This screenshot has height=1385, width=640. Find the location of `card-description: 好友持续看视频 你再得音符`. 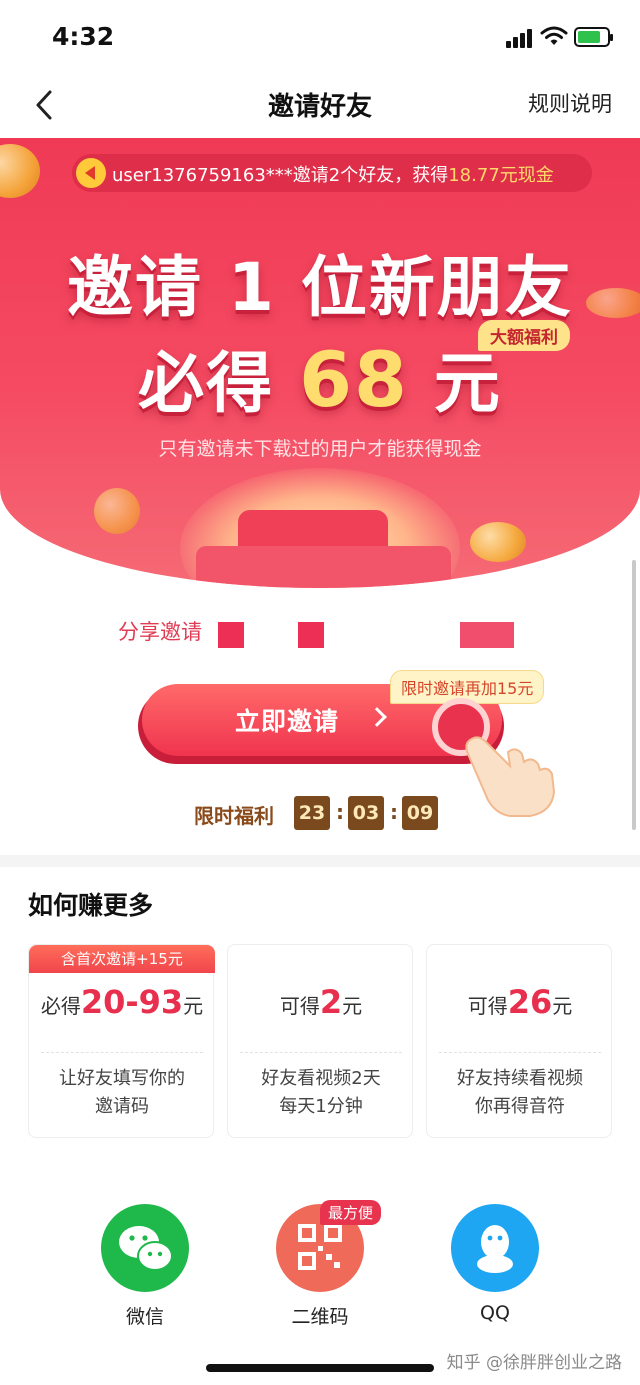

card-description: 好友持续看视频 你再得音符 is located at coordinates (520, 1092).